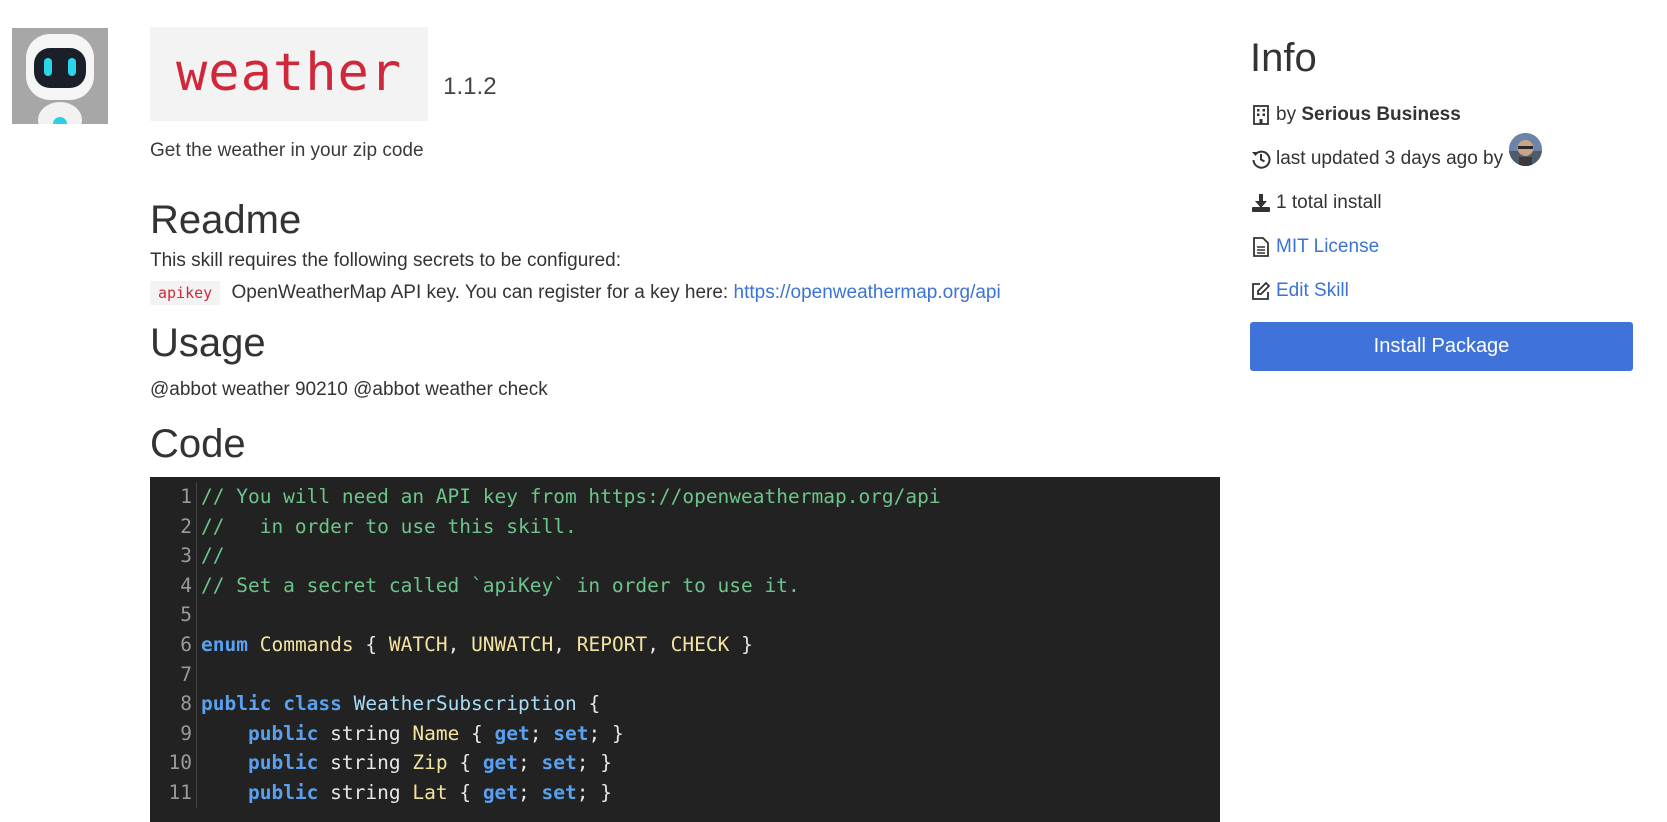 The height and width of the screenshot is (822, 1667). What do you see at coordinates (185, 293) in the screenshot?
I see `secret-key-code: apikey` at bounding box center [185, 293].